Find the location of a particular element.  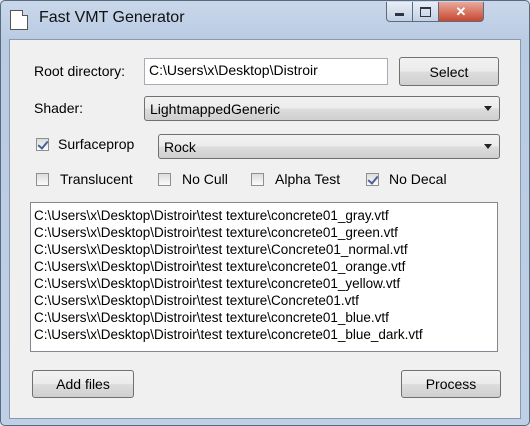

alpha-test-checkbox is located at coordinates (257, 179).